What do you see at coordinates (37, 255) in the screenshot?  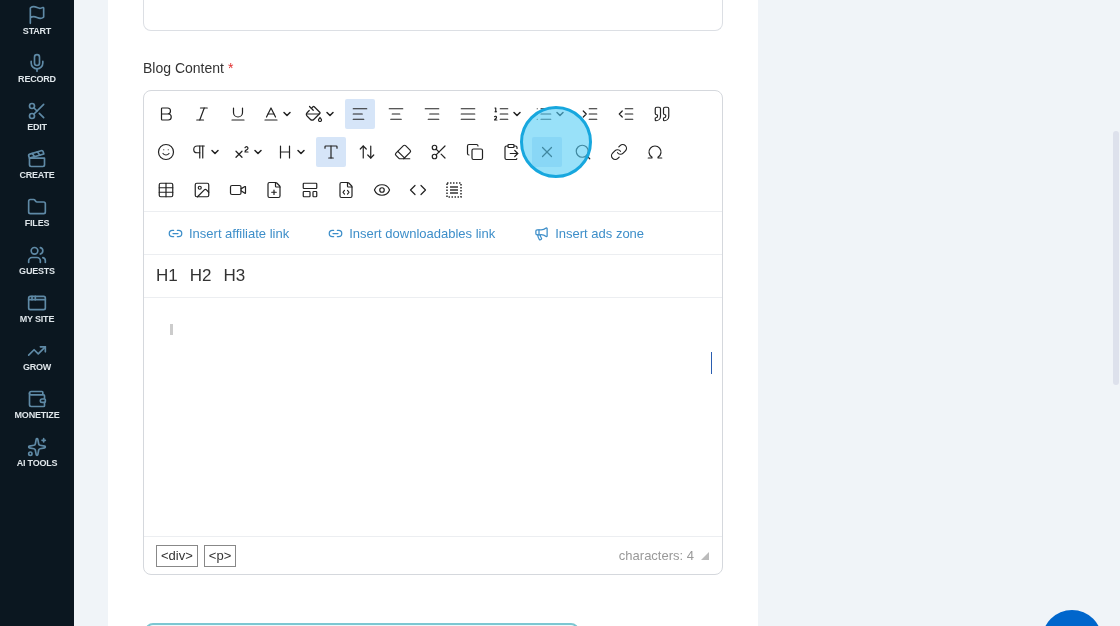 I see `users-icon` at bounding box center [37, 255].